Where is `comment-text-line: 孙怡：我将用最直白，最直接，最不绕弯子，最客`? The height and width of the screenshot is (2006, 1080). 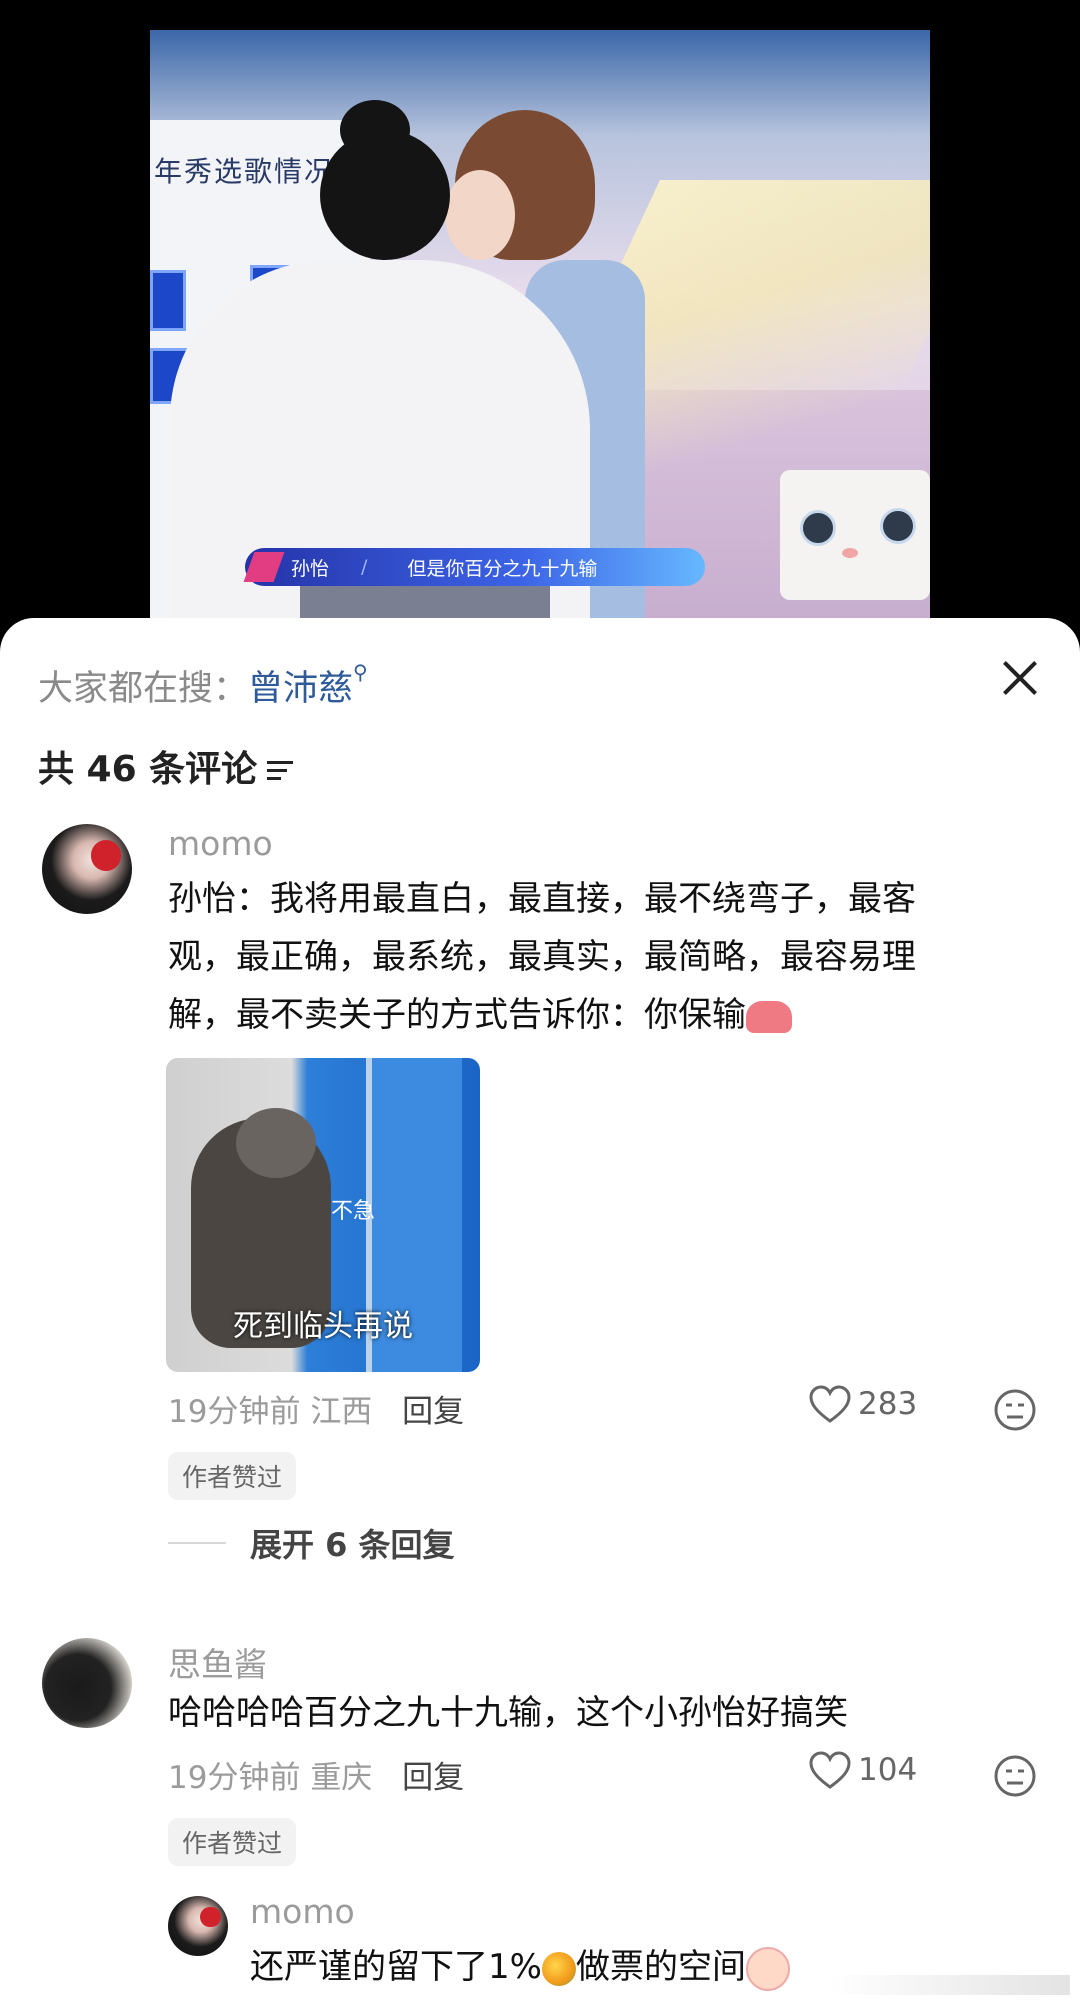 comment-text-line: 孙怡：我将用最直白，最直接，最不绕弯子，最客 is located at coordinates (542, 899).